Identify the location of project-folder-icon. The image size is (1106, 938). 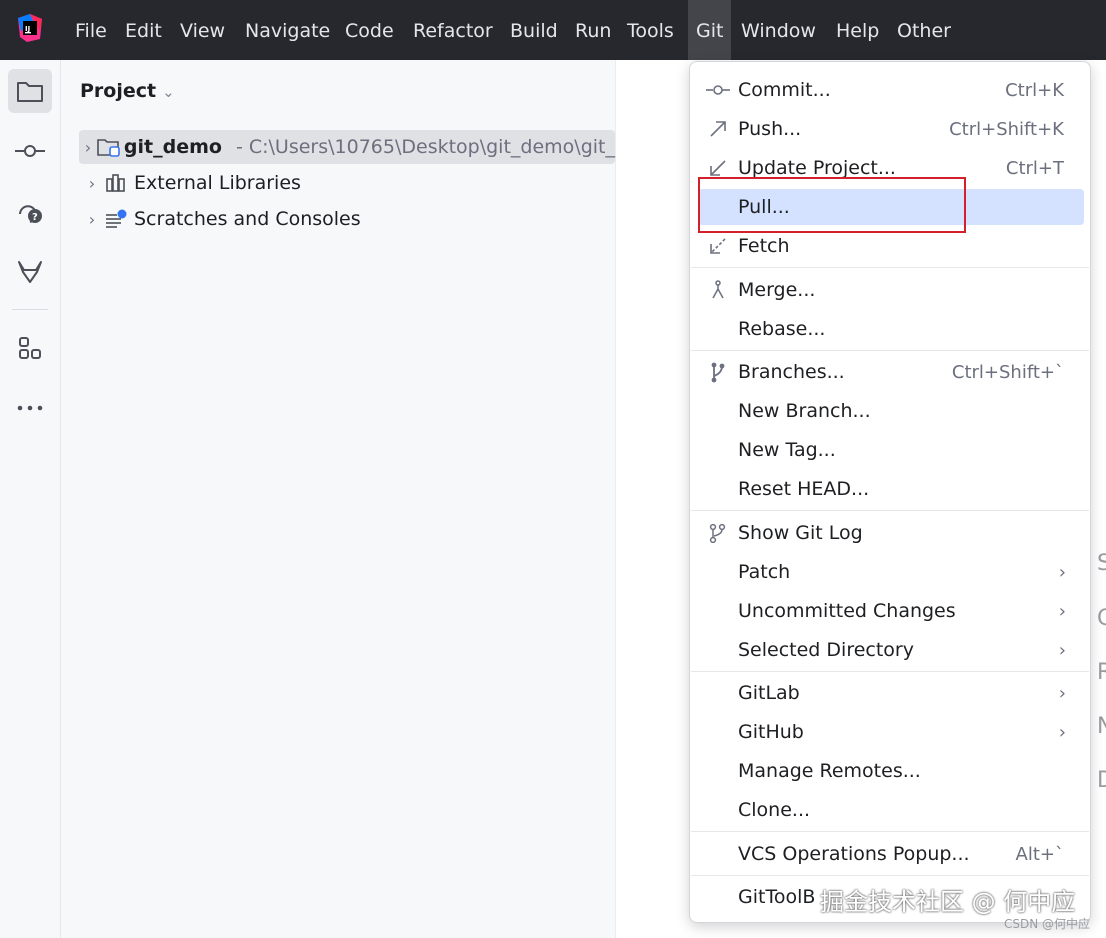
(30, 91).